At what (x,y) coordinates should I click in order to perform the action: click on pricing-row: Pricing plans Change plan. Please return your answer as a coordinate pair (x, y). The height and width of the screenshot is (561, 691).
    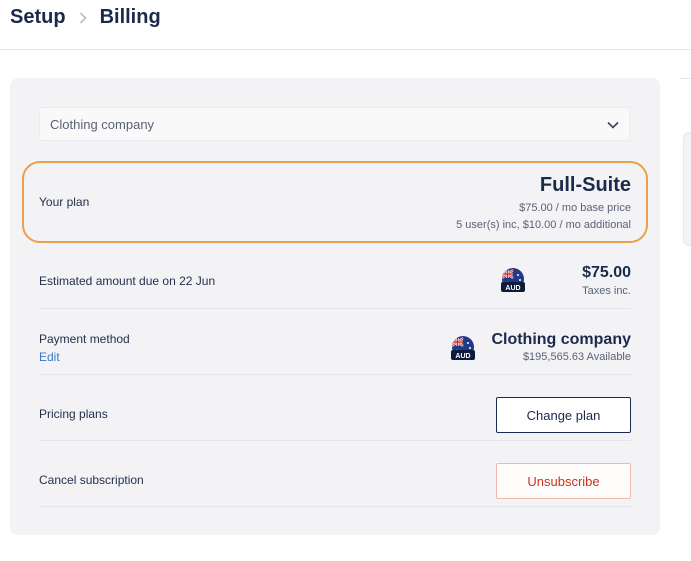
    Looking at the image, I should click on (335, 407).